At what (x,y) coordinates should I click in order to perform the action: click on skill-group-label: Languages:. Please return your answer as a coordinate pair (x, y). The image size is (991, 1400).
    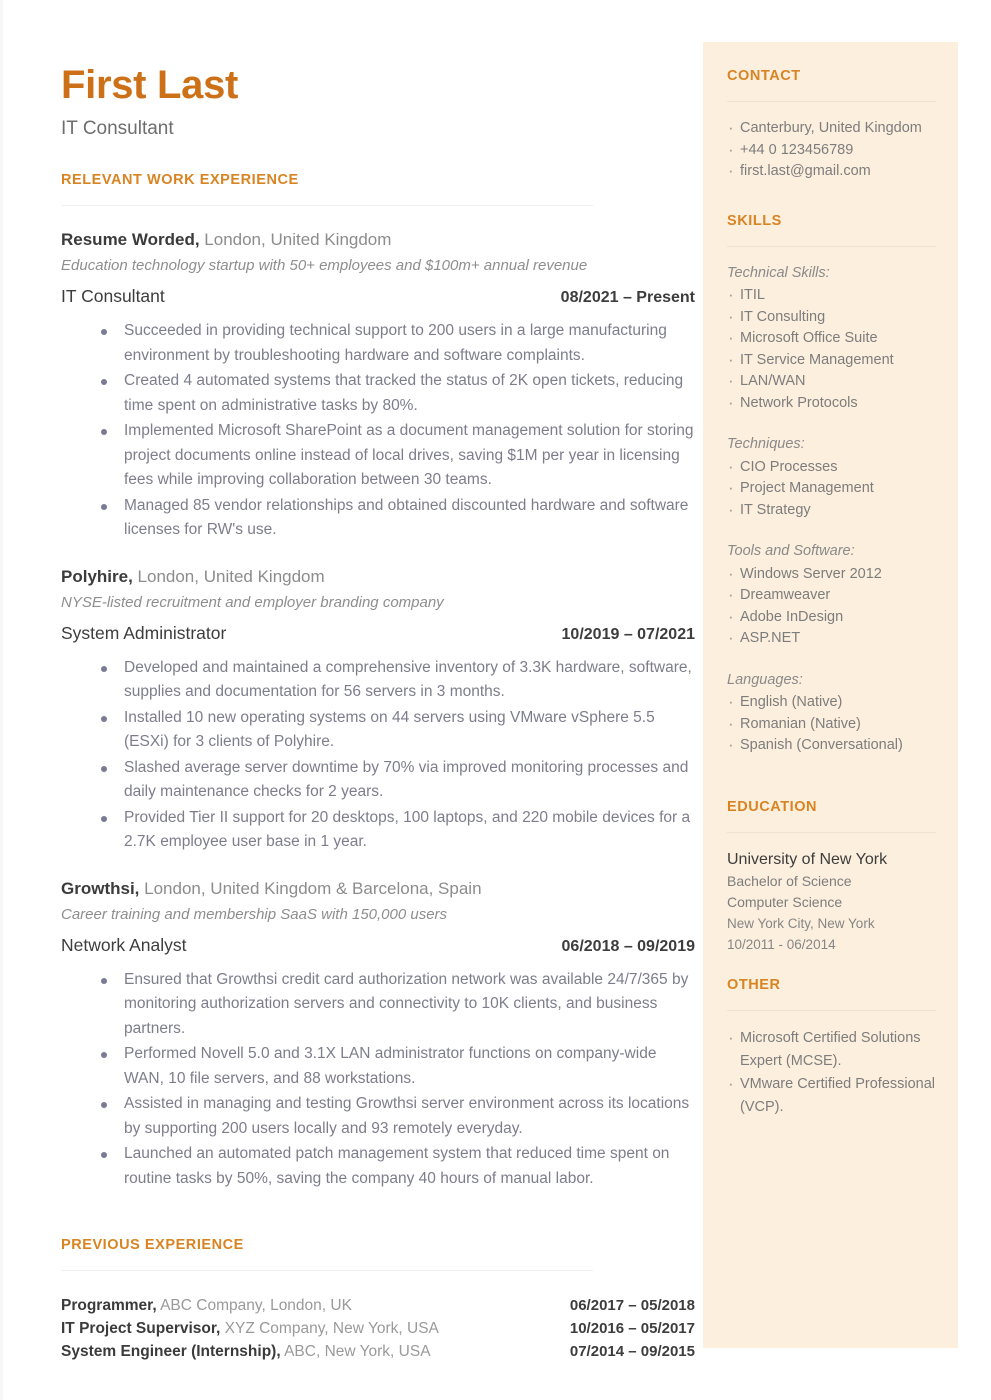
    Looking at the image, I should click on (765, 679).